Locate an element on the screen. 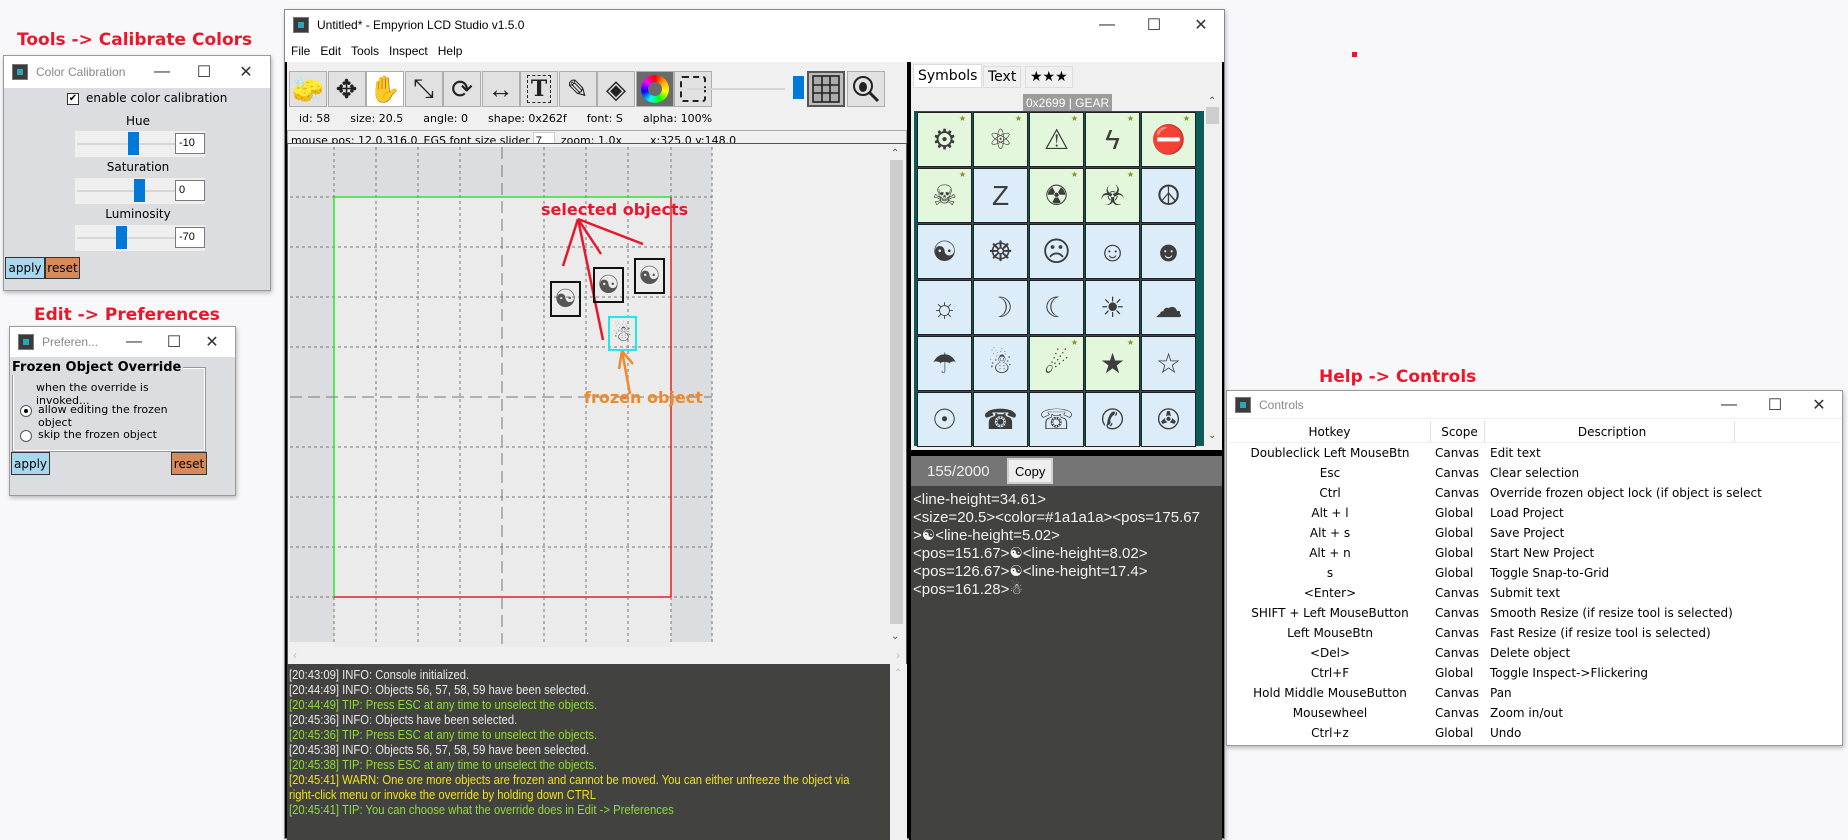 Image resolution: width=1848 pixels, height=840 pixels. eraser-tool-button: 🧽 is located at coordinates (308, 89).